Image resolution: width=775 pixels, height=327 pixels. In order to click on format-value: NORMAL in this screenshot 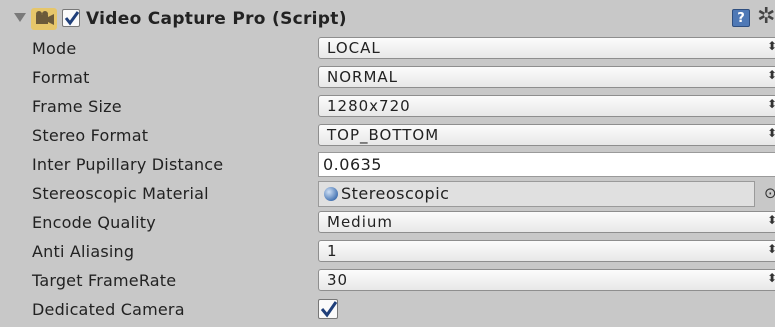, I will do `click(363, 77)`.